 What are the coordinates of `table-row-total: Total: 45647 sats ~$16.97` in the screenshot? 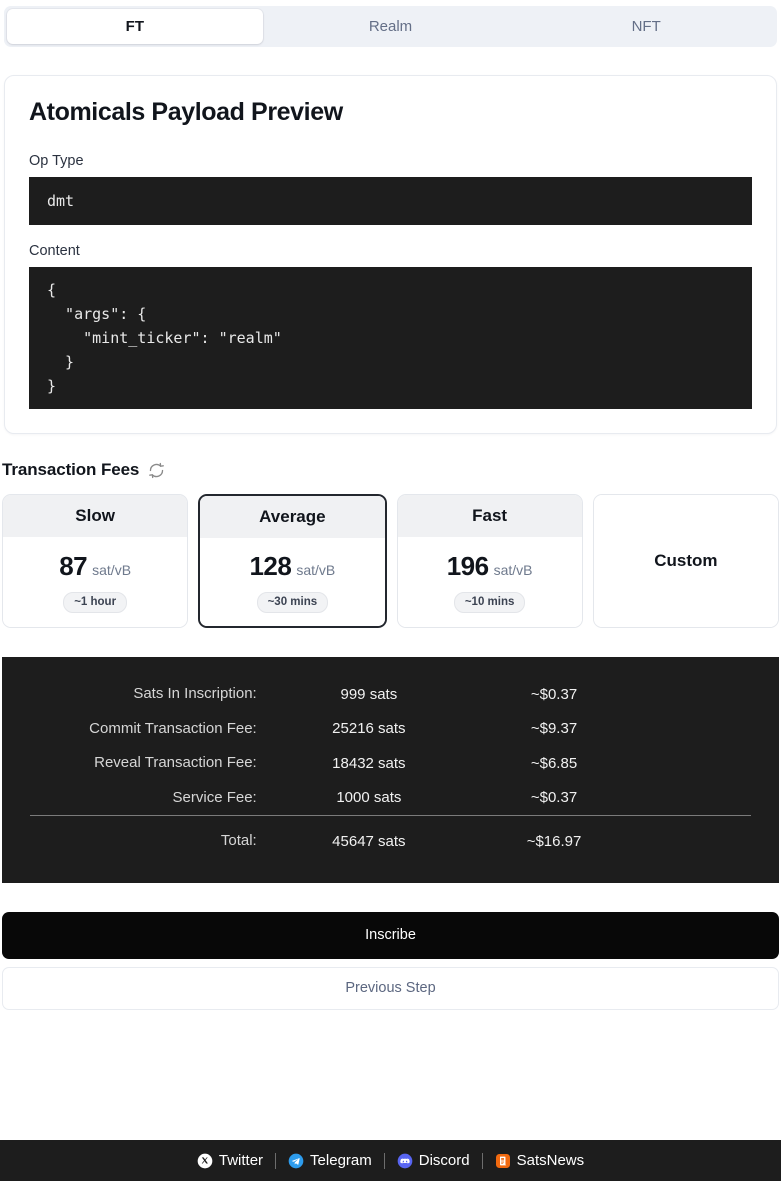 It's located at (390, 837).